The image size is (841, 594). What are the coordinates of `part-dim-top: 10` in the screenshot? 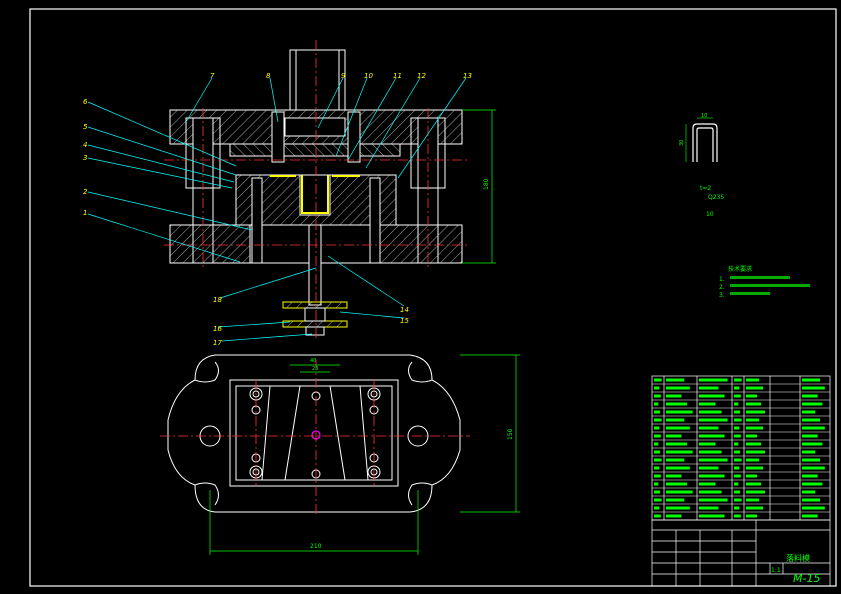 It's located at (704, 116).